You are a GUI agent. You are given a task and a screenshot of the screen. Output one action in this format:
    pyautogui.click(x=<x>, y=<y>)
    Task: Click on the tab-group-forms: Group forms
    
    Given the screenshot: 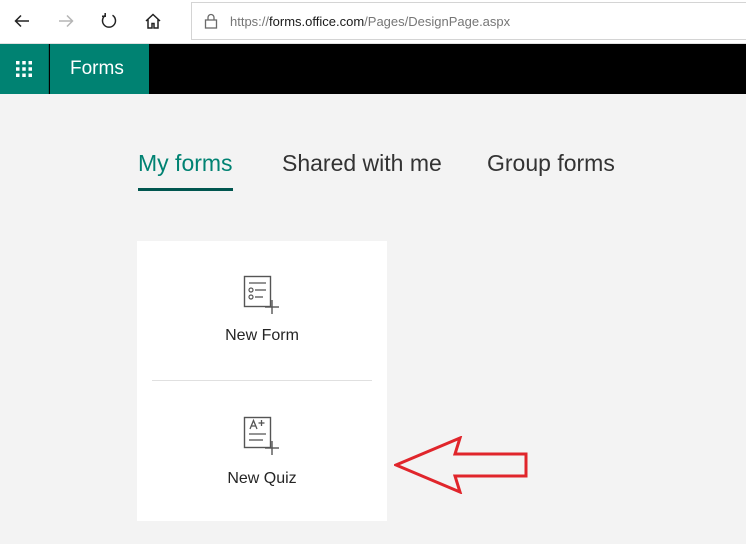 What is the action you would take?
    pyautogui.click(x=551, y=163)
    